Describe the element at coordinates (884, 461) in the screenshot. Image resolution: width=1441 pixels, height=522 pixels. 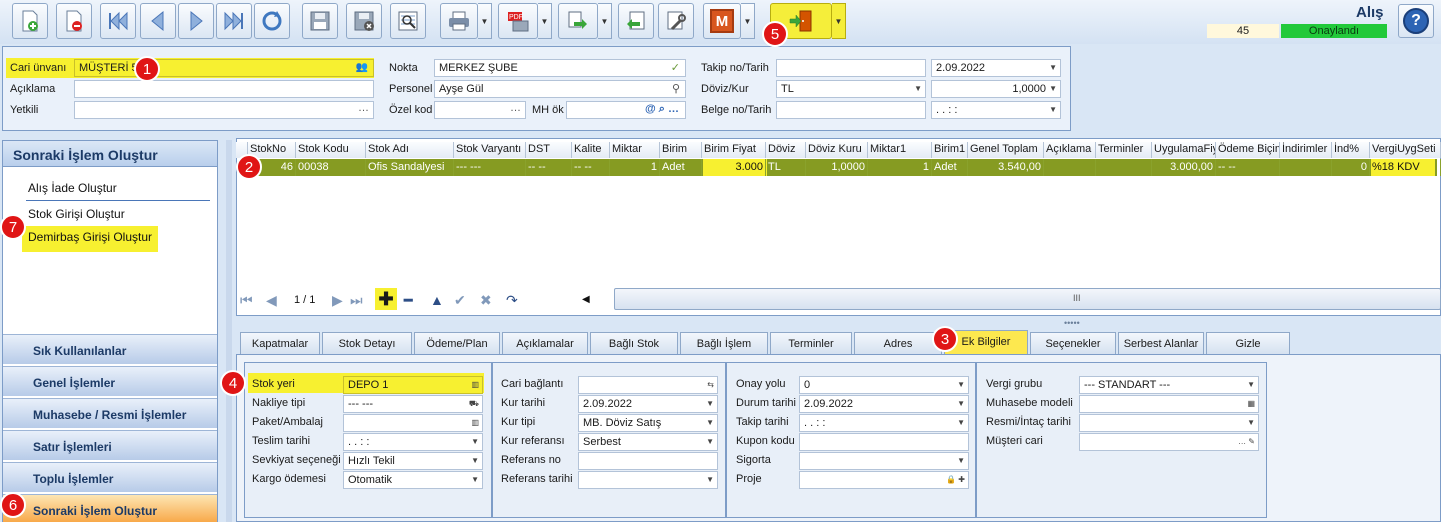
I see `s3-field-4: ▼` at that location.